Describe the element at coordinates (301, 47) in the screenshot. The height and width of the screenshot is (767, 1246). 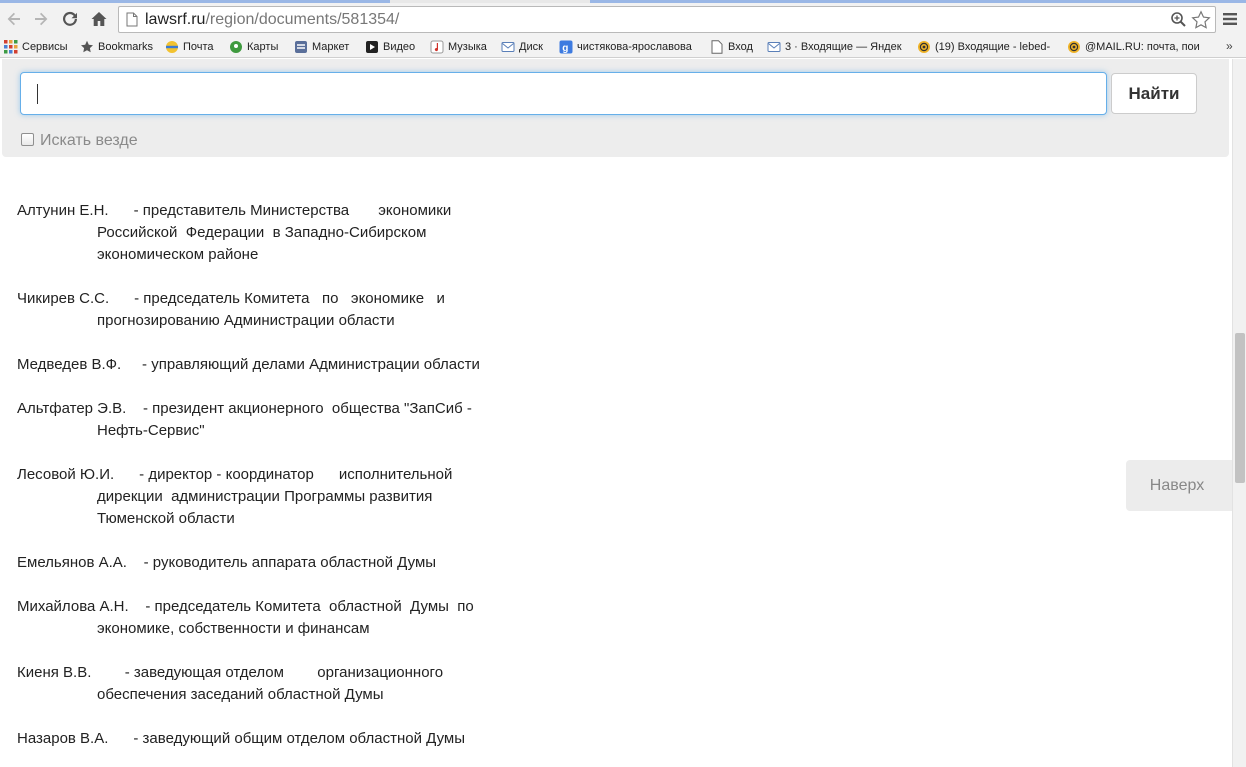
I see `market-icon` at that location.